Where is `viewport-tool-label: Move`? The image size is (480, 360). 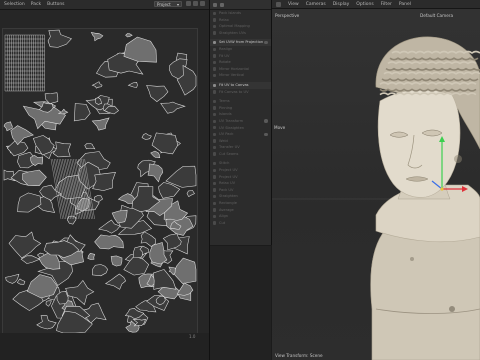
viewport-tool-label: Move is located at coordinates (280, 127).